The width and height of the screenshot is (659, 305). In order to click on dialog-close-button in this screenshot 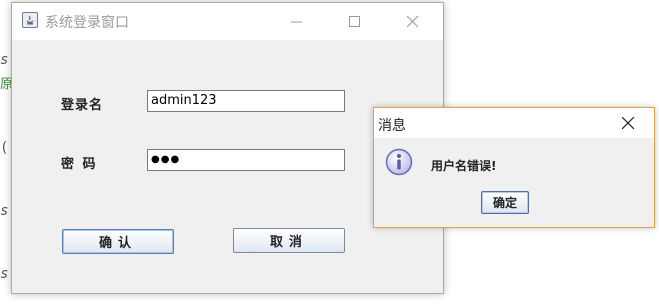, I will do `click(628, 123)`.